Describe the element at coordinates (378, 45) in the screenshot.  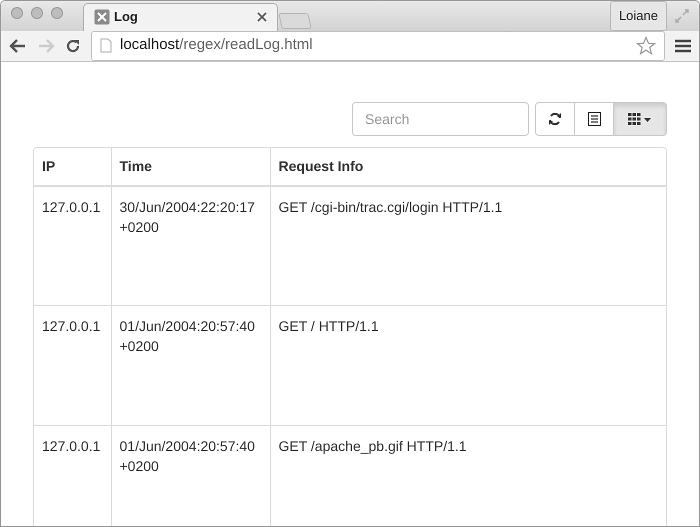
I see `address-bar: localhost/regex/readLog.html` at that location.